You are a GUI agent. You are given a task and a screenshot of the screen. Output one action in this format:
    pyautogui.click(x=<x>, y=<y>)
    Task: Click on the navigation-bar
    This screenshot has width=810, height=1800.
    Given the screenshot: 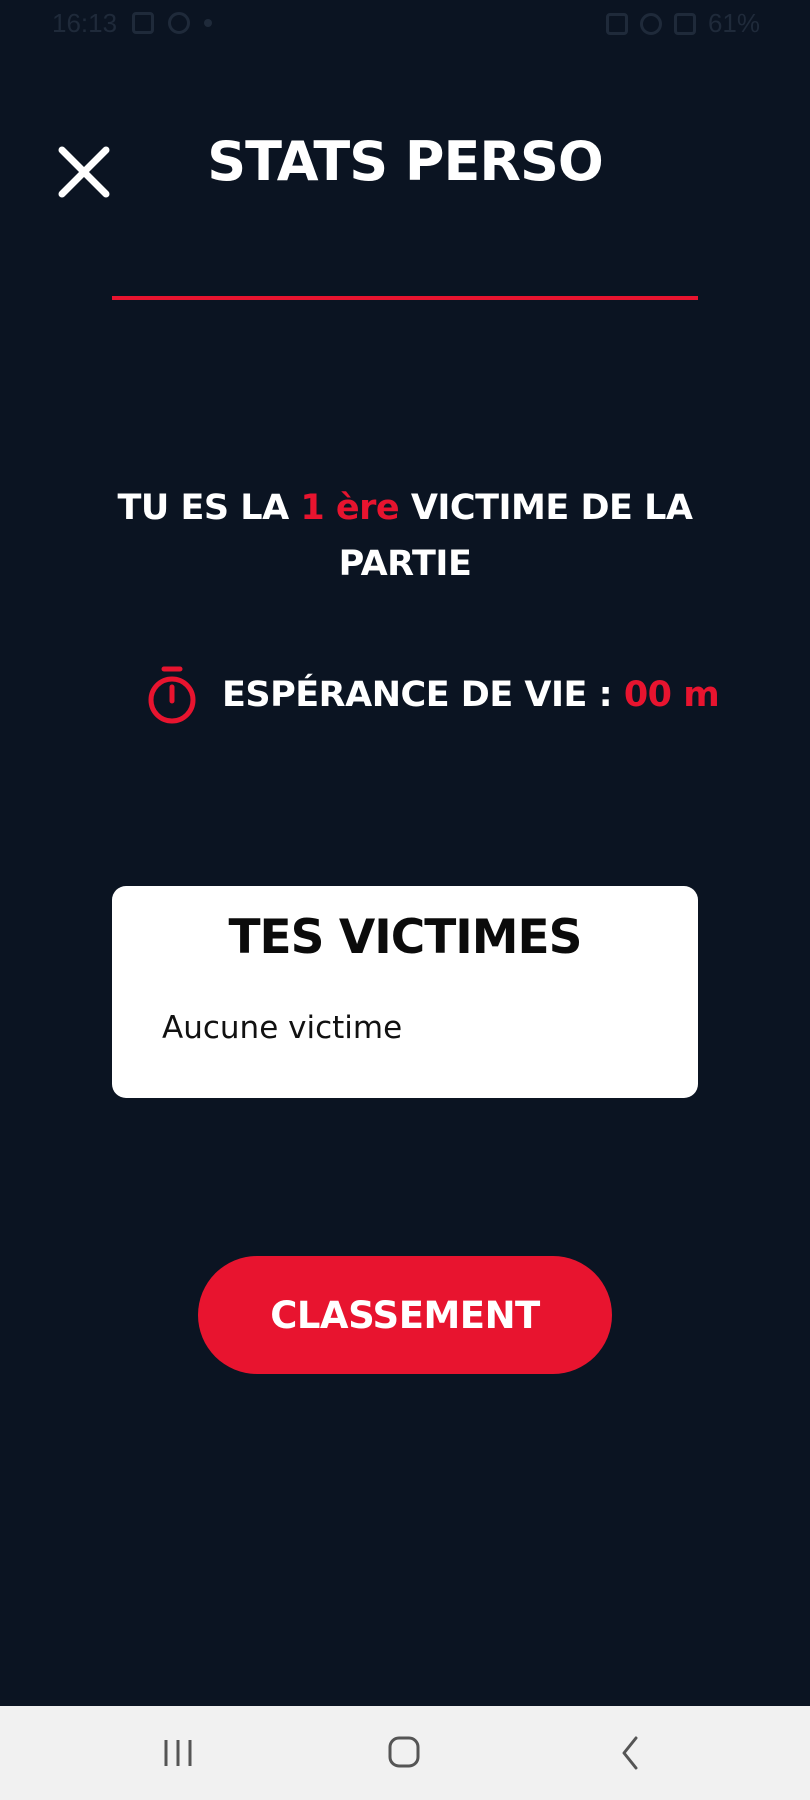 What is the action you would take?
    pyautogui.click(x=405, y=1753)
    